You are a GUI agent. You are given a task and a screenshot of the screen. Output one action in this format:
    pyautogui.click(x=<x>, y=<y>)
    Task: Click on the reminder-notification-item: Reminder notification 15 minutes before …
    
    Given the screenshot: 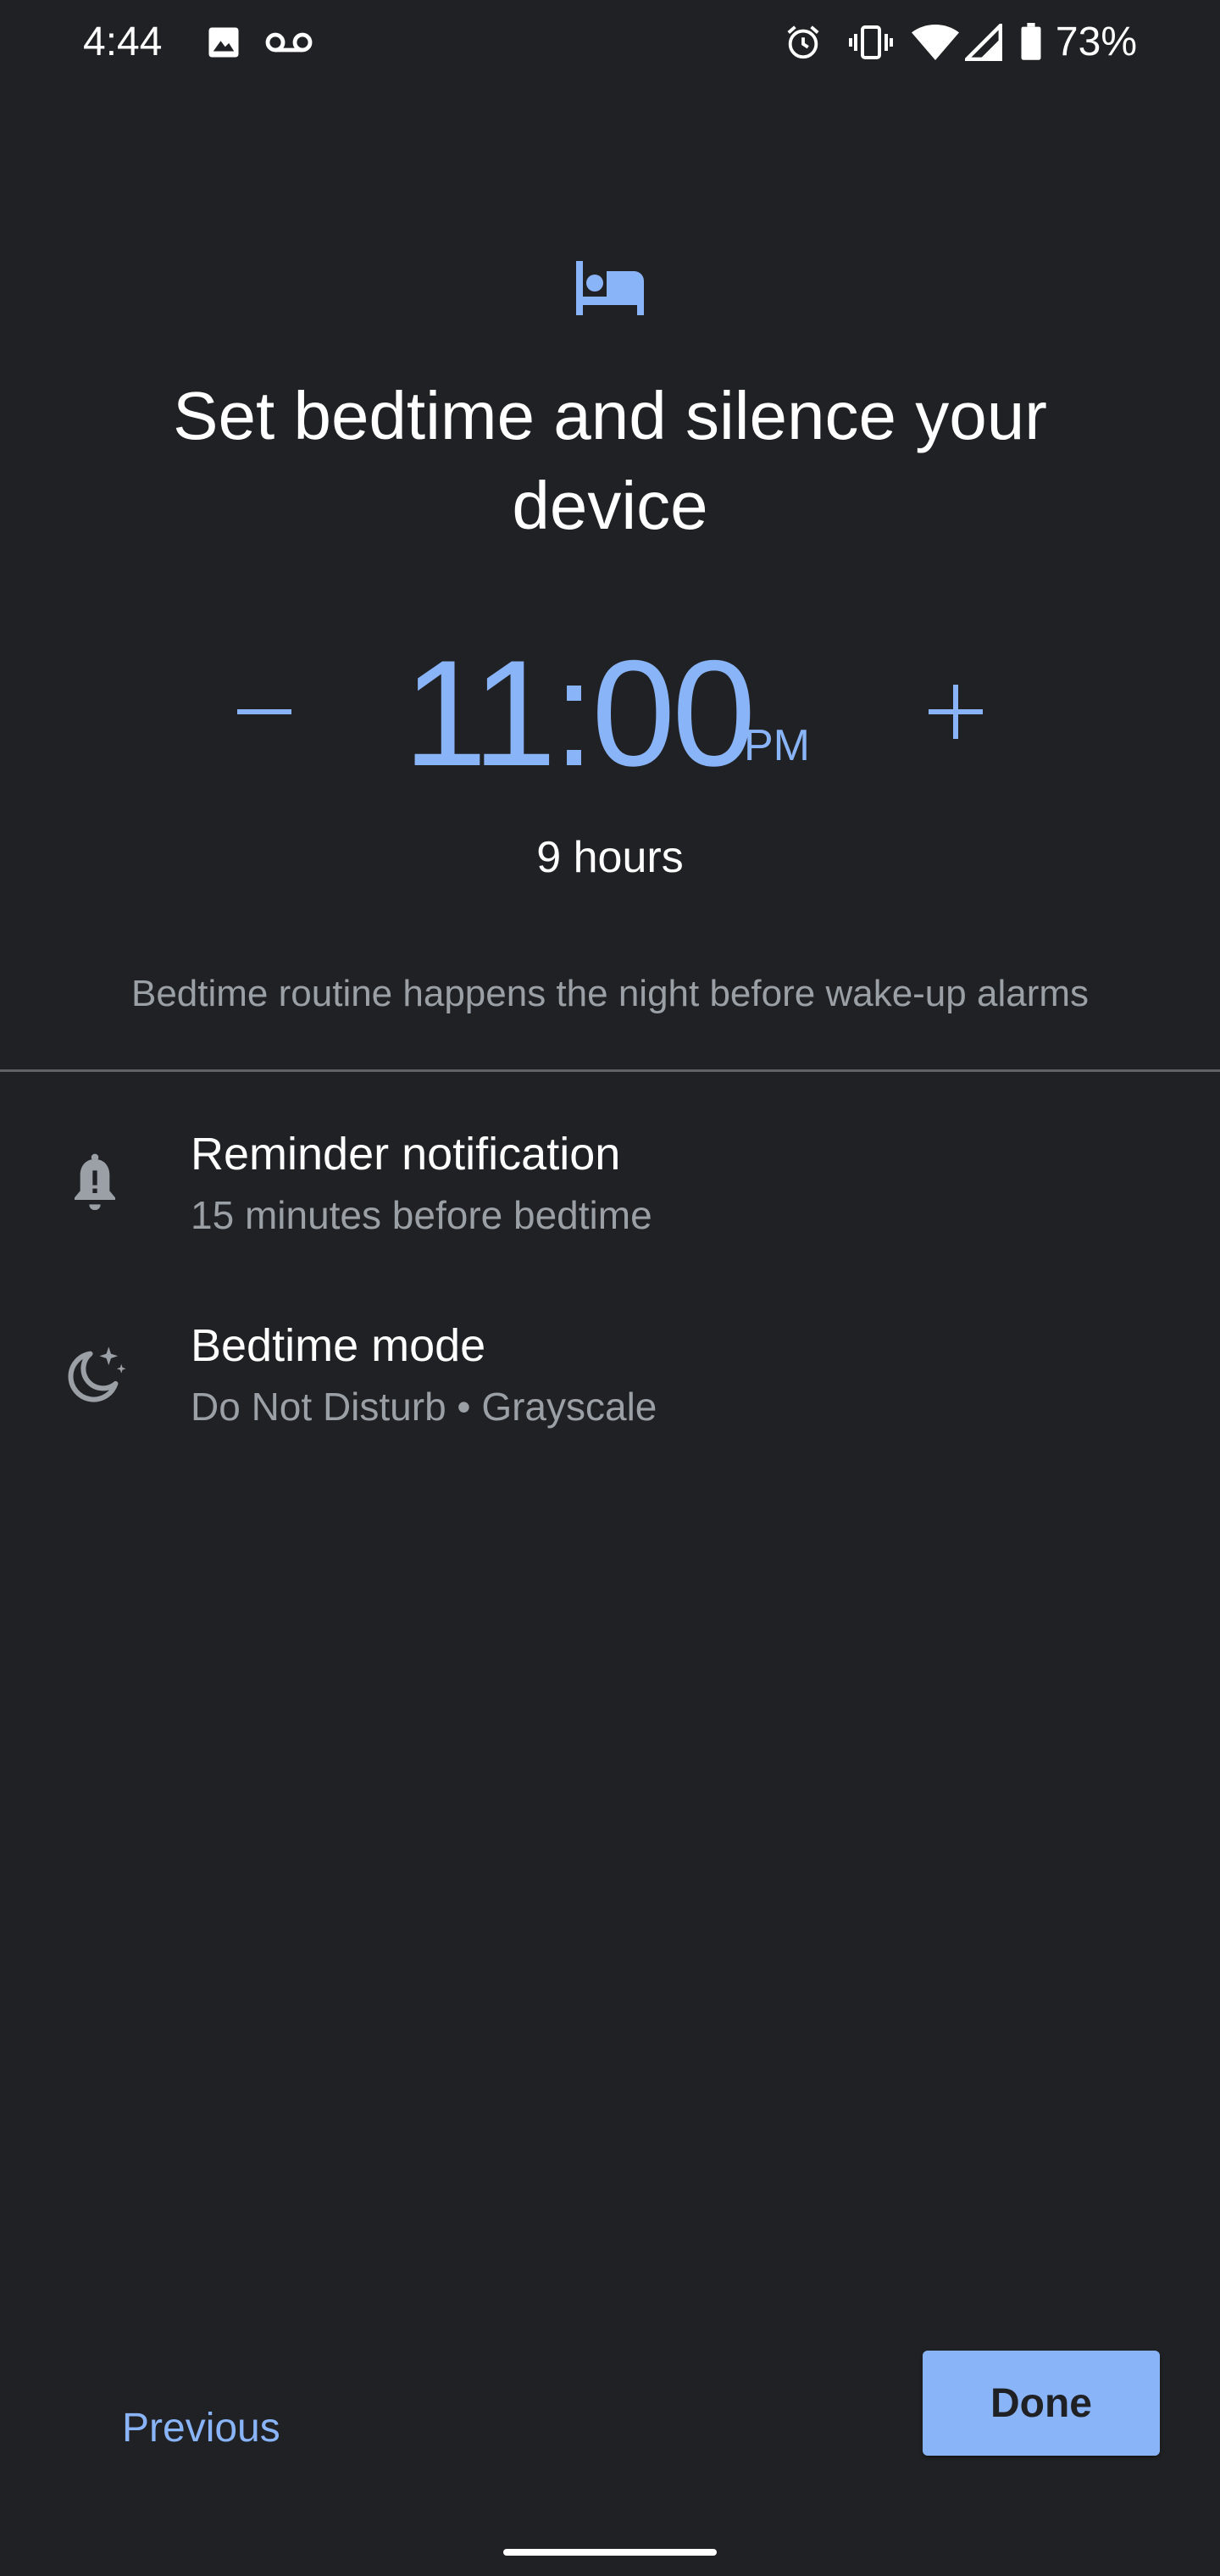 What is the action you would take?
    pyautogui.click(x=610, y=1195)
    